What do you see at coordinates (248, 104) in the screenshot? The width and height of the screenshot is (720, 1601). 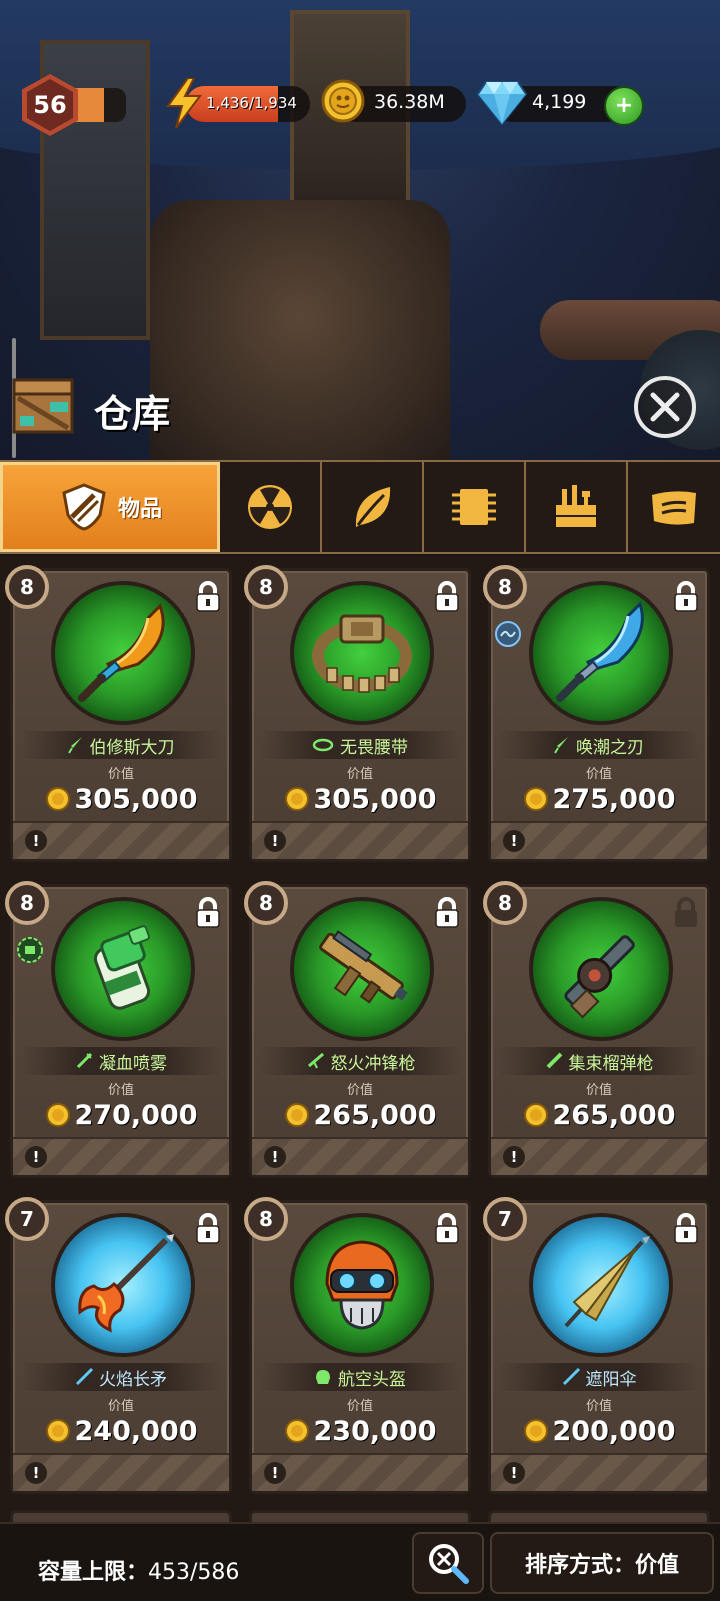 I see `energy-bar: 1,436/1,934` at bounding box center [248, 104].